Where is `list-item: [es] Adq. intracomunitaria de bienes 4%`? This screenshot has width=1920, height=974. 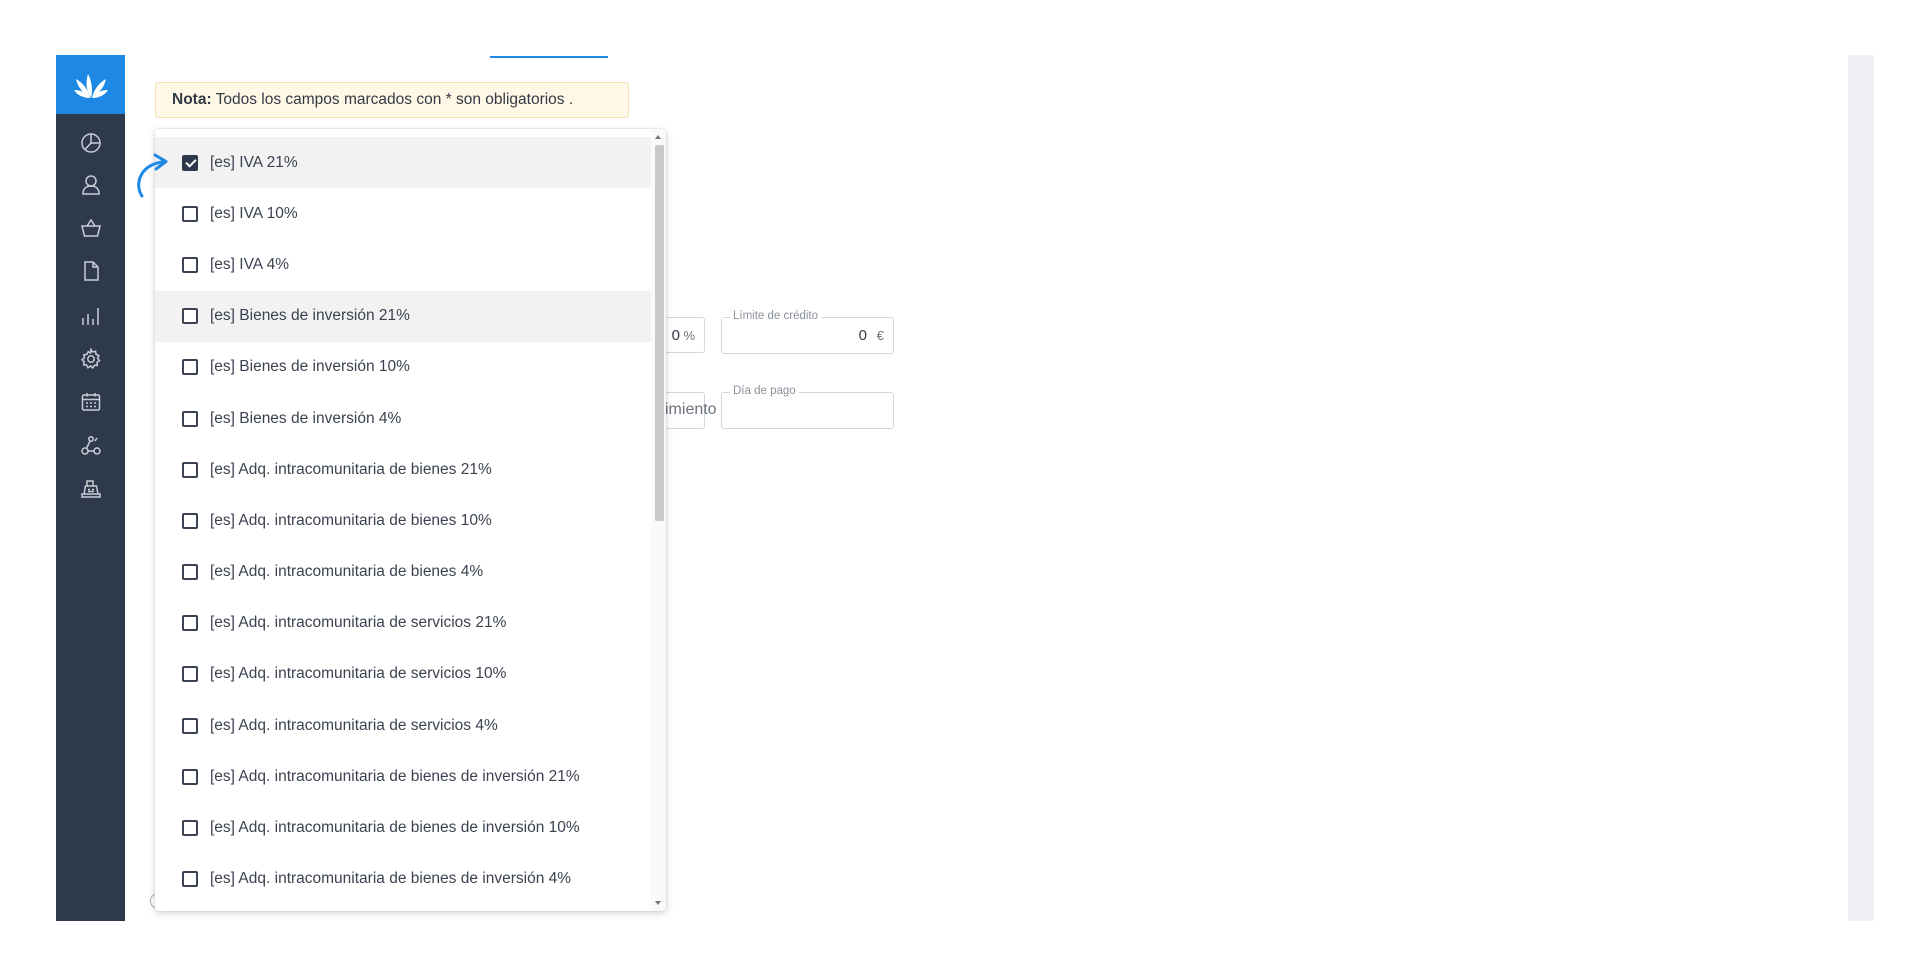
list-item: [es] Adq. intracomunitaria de bienes 4% is located at coordinates (403, 572).